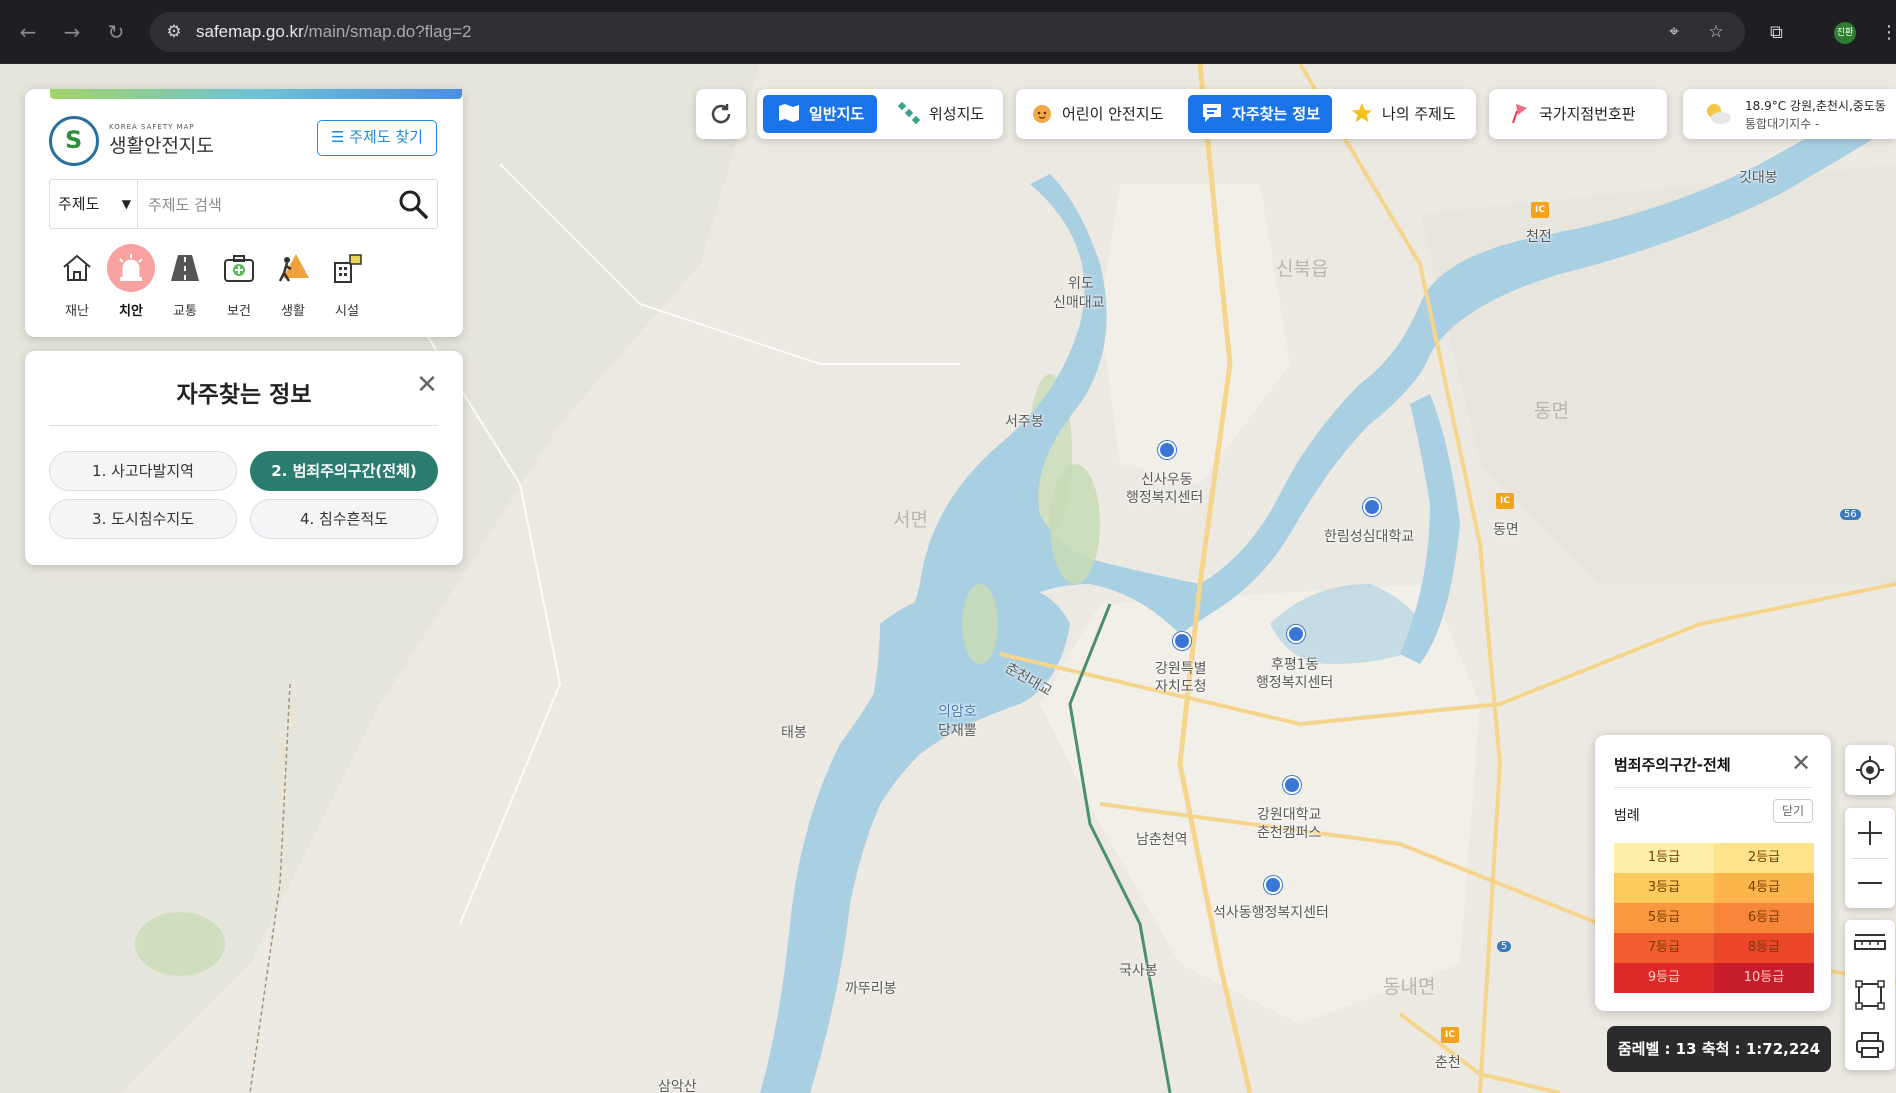 The width and height of the screenshot is (1896, 1093). Describe the element at coordinates (174, 32) in the screenshot. I see `site-info-icon: ⚙` at that location.